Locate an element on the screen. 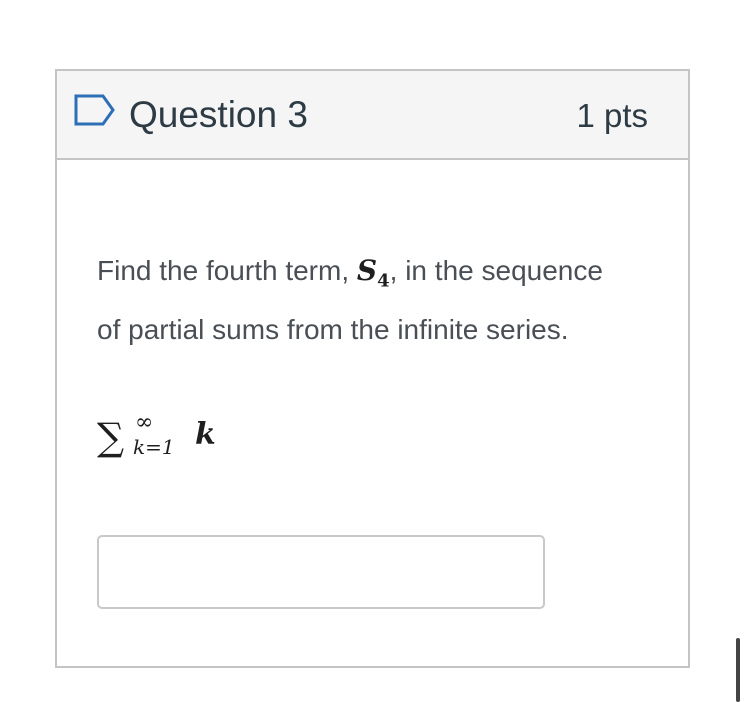  series-term: k is located at coordinates (205, 434).